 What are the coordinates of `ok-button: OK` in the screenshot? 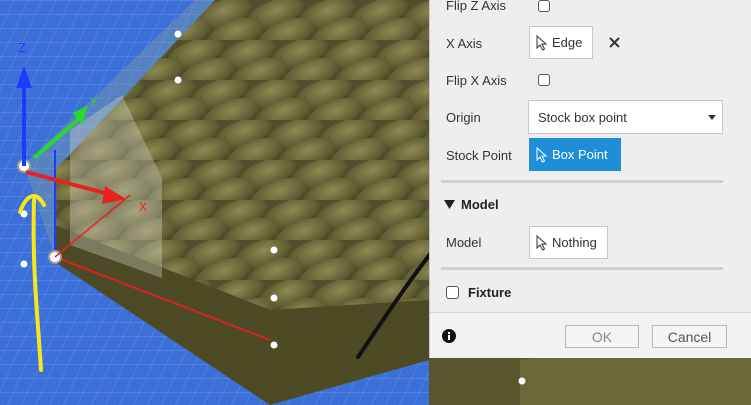 It's located at (602, 336).